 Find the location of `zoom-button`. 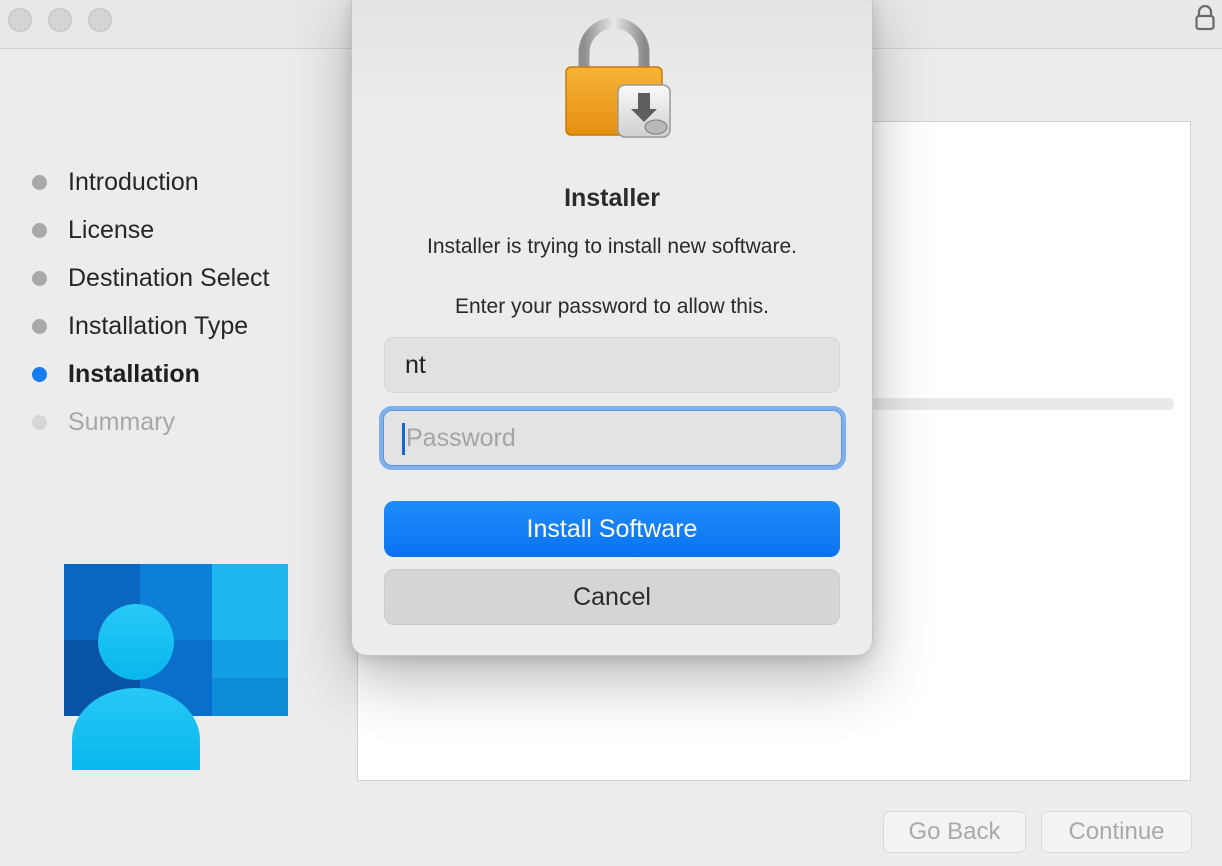

zoom-button is located at coordinates (100, 20).